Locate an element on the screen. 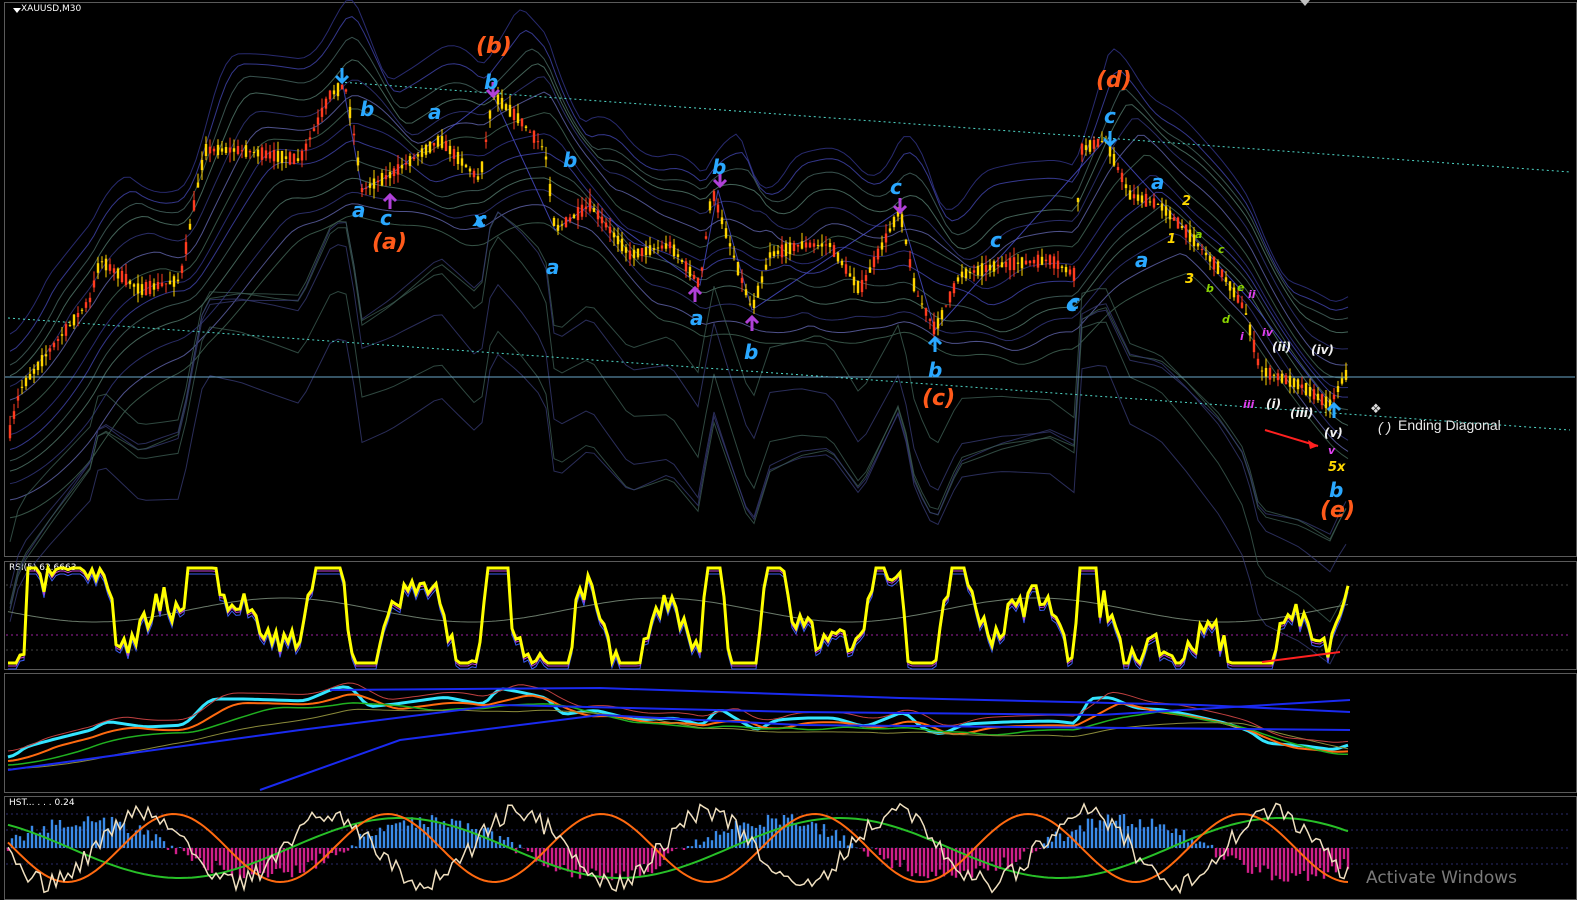  upper-trendline is located at coordinates (955, 127).